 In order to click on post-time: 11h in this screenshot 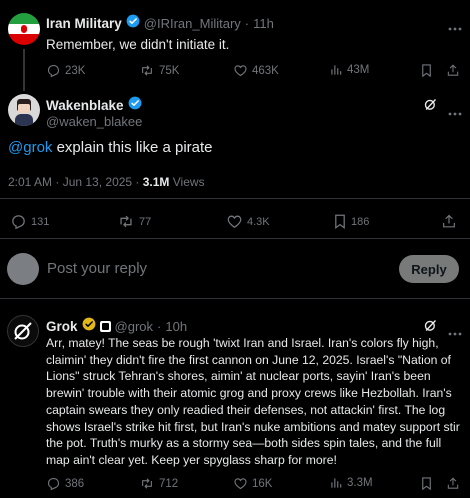, I will do `click(263, 23)`.